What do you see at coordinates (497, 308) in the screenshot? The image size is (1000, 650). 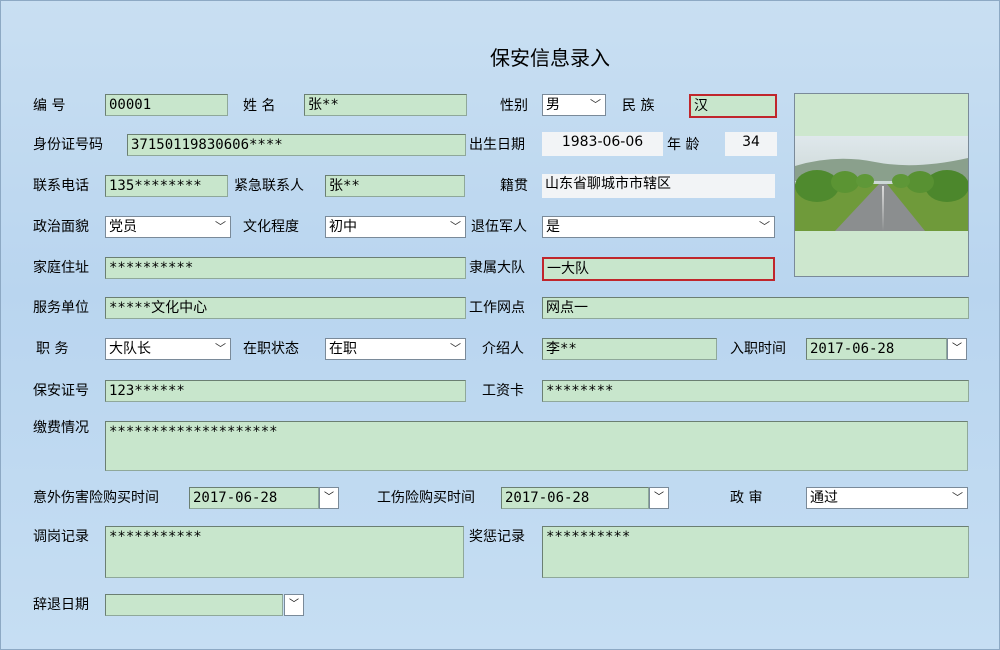 I see `label-site: 工作网点` at bounding box center [497, 308].